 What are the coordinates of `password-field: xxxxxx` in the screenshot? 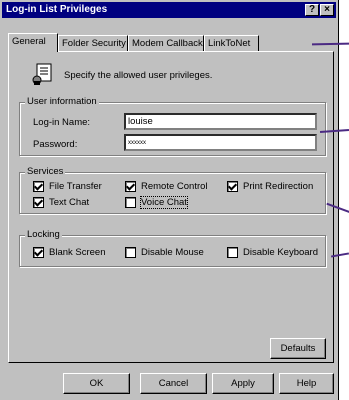 It's located at (220, 142).